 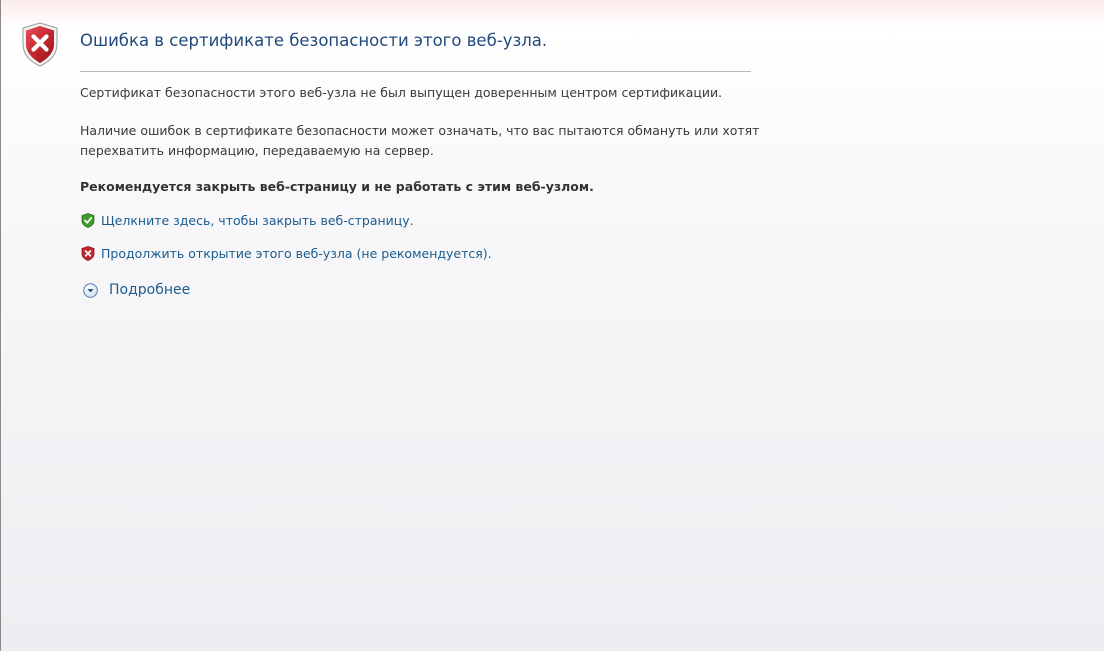 What do you see at coordinates (0, 325) in the screenshot?
I see `window-left-border` at bounding box center [0, 325].